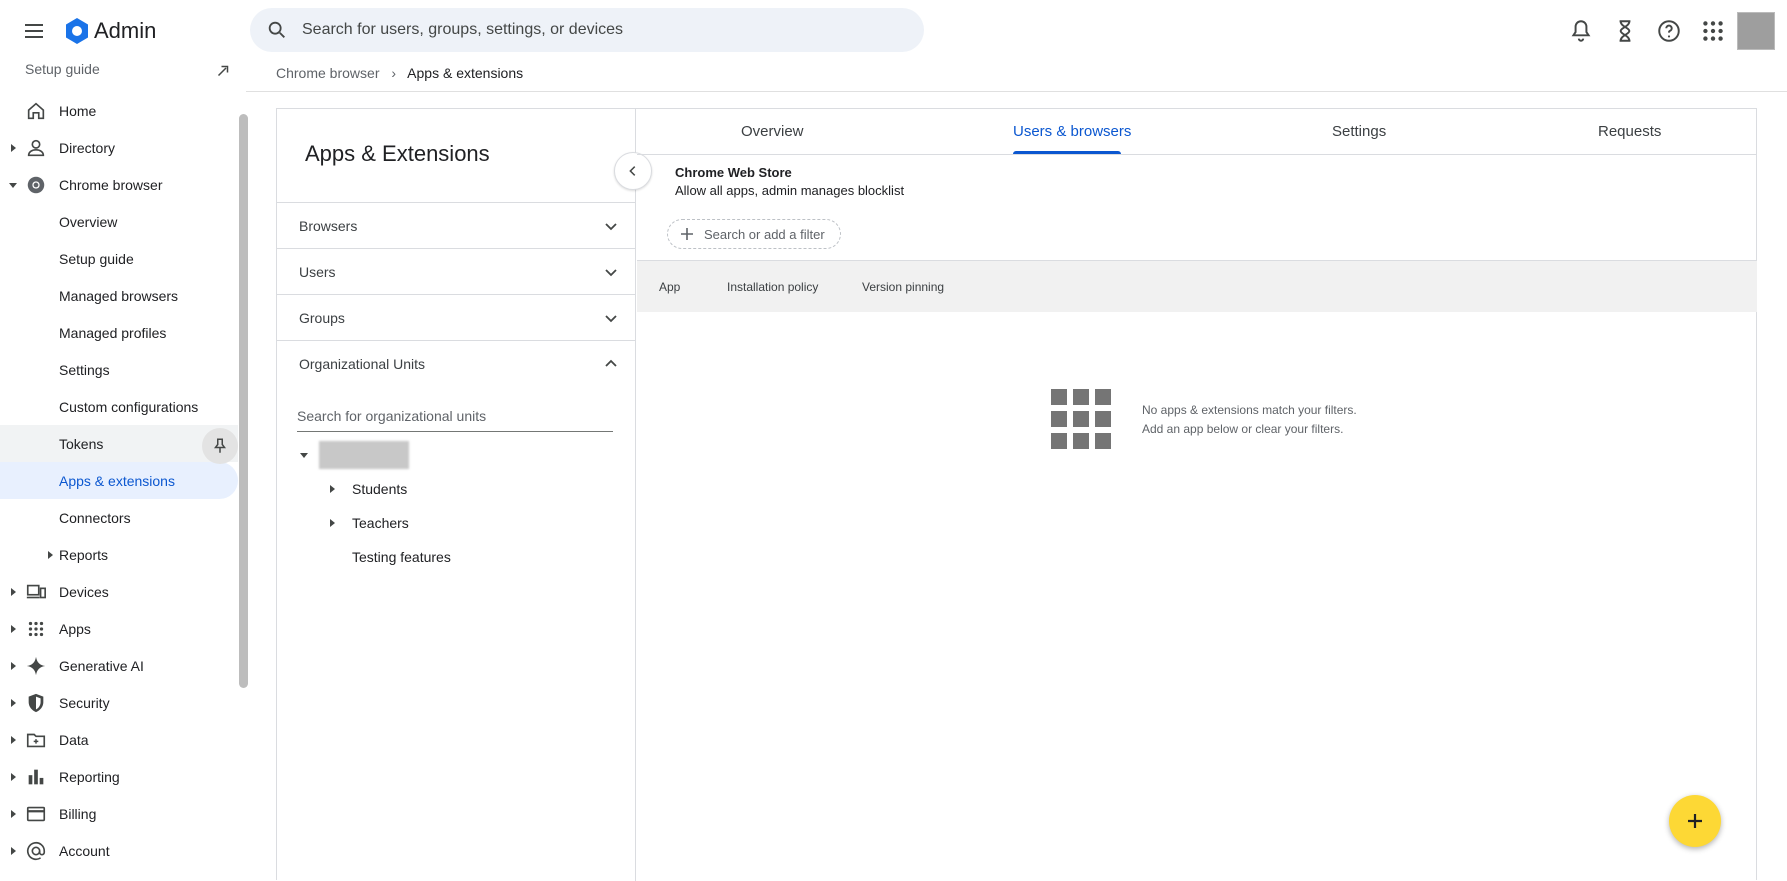 This screenshot has height=881, width=1787. Describe the element at coordinates (1016, 91) in the screenshot. I see `header-divider` at that location.